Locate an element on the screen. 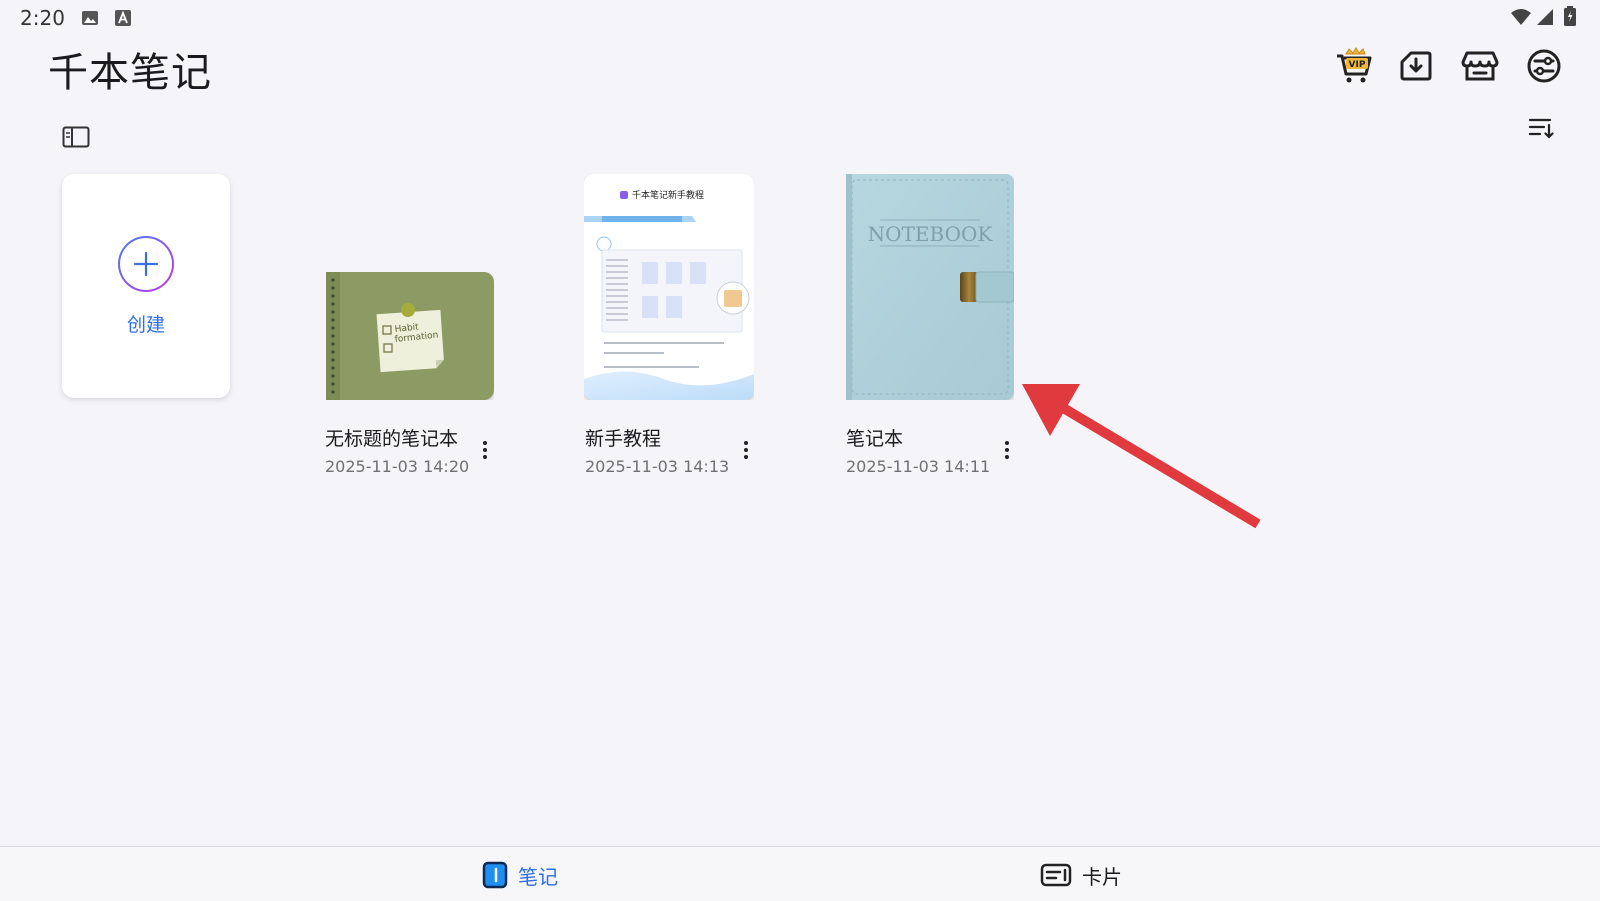 The image size is (1600, 901). keyboard-notification-icon is located at coordinates (123, 18).